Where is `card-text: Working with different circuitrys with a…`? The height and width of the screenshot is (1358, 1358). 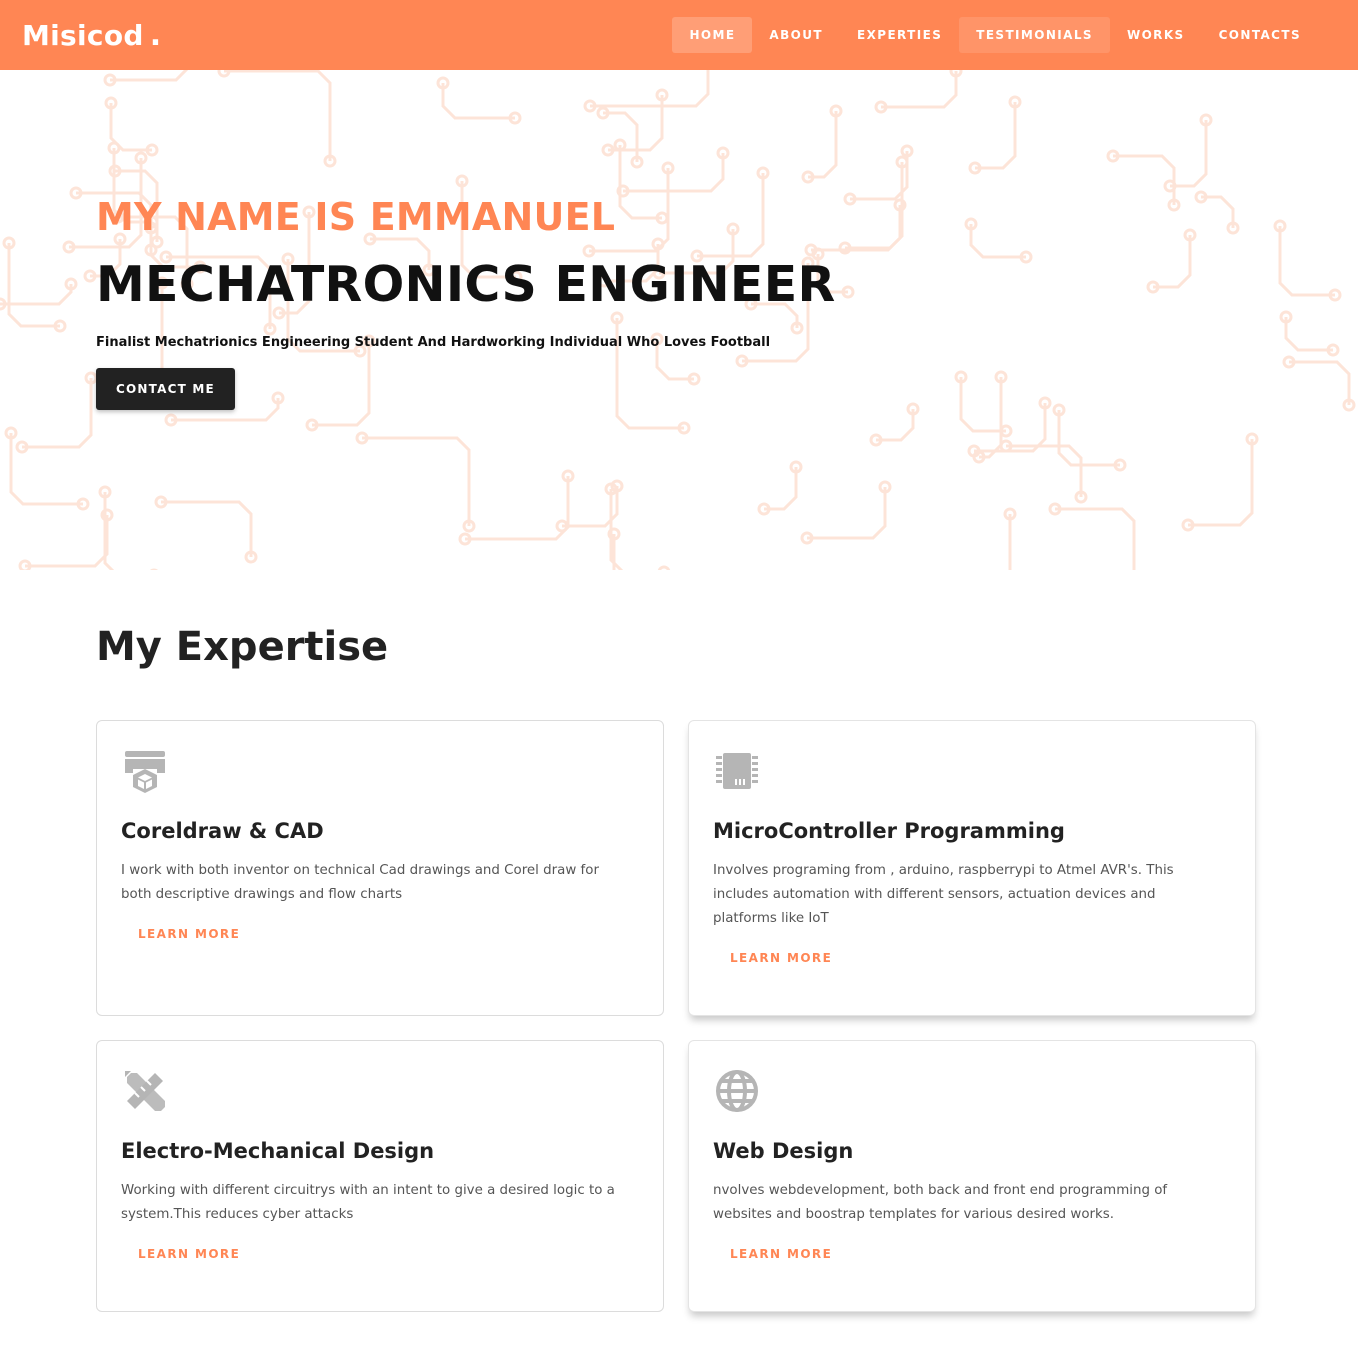
card-text: Working with different circuitrys with a… is located at coordinates (368, 1202).